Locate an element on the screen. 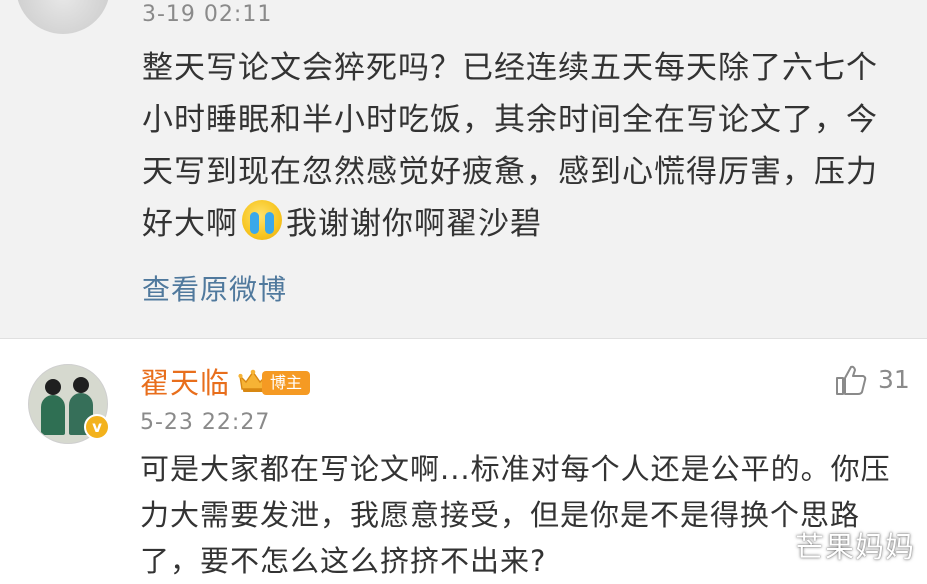 This screenshot has height=584, width=927. reply-timestamp: 5-23 22:27 is located at coordinates (205, 422).